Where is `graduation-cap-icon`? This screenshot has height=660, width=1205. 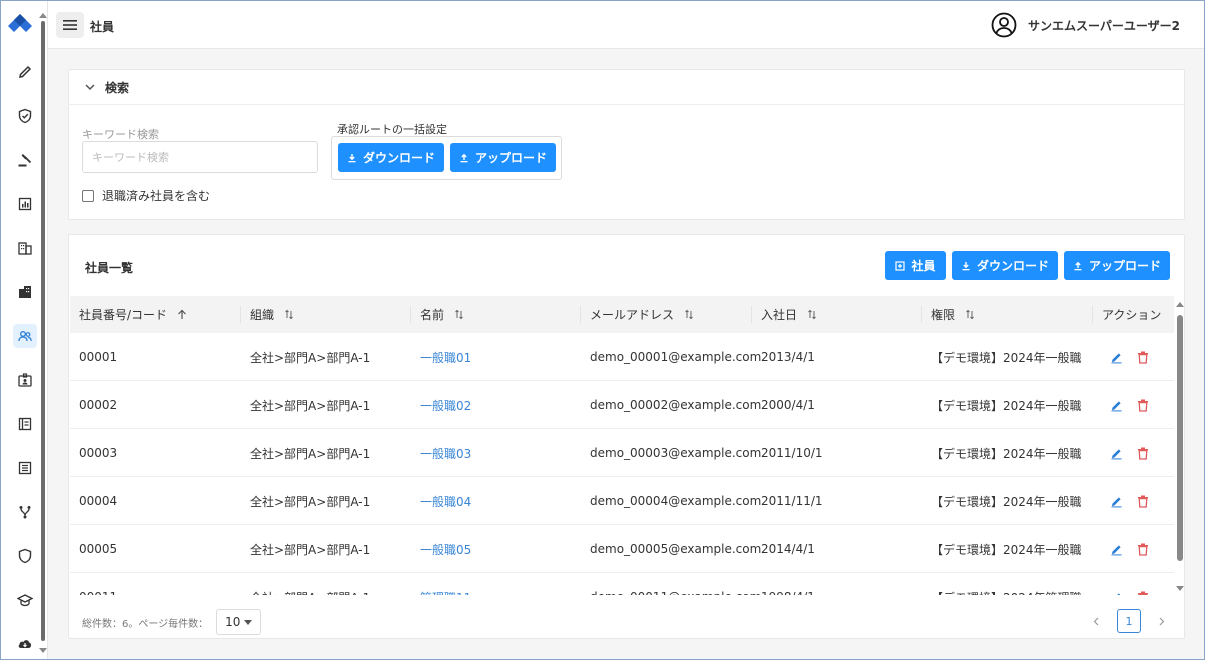
graduation-cap-icon is located at coordinates (25, 600).